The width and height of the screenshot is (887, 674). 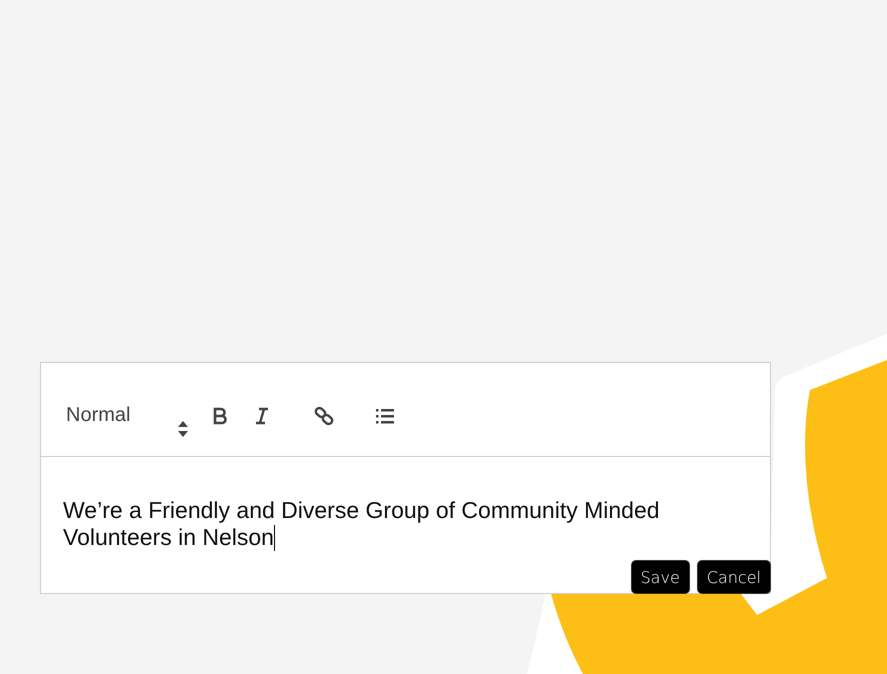 What do you see at coordinates (383, 524) in the screenshot?
I see `text-editor-content: We’re a Friendly and Diverse Group of Community Minded Volunteers in Nelson` at bounding box center [383, 524].